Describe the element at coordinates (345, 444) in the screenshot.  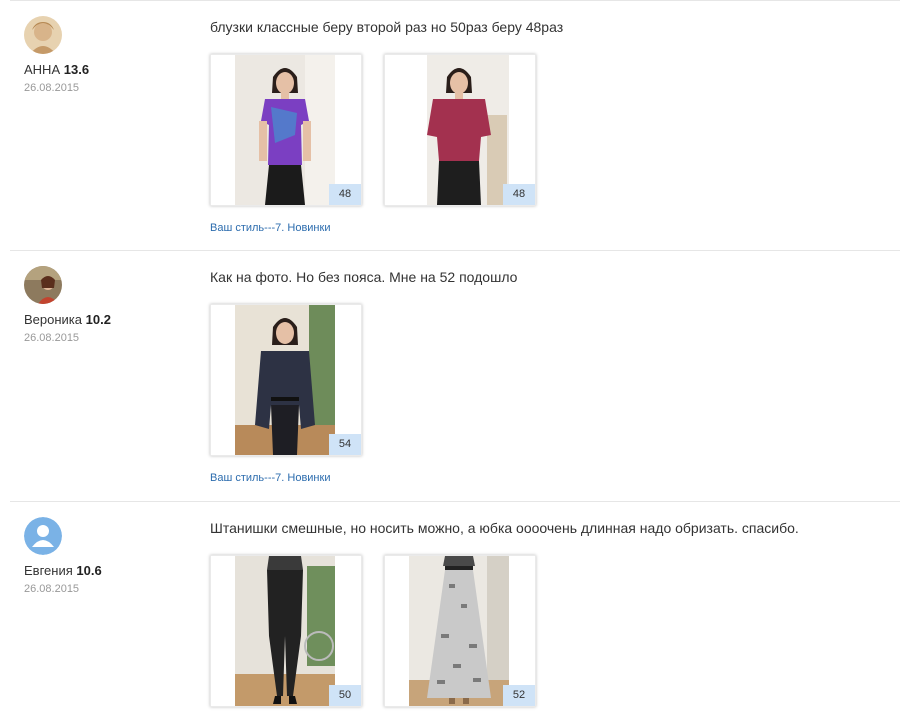
I see `size-badge: 54` at that location.